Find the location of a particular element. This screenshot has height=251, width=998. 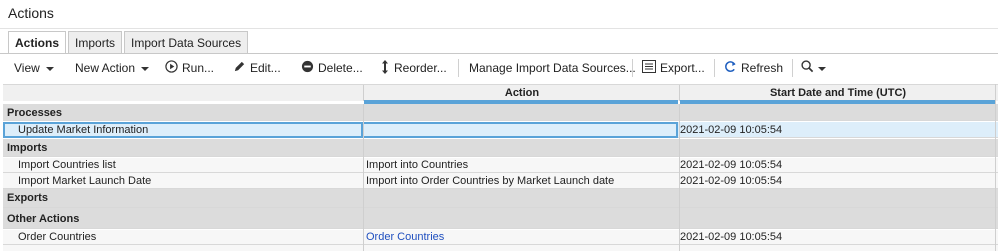

tab-import-data-sources: Import Data Sources is located at coordinates (186, 42).